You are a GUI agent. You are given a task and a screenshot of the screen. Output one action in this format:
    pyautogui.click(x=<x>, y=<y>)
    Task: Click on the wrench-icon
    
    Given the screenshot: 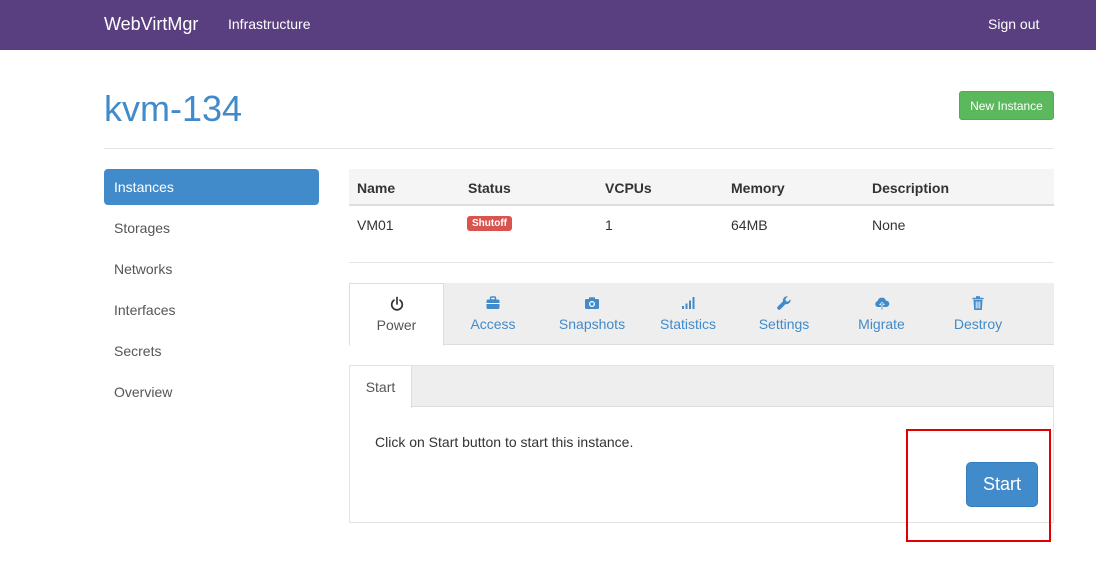 What is the action you would take?
    pyautogui.click(x=784, y=303)
    